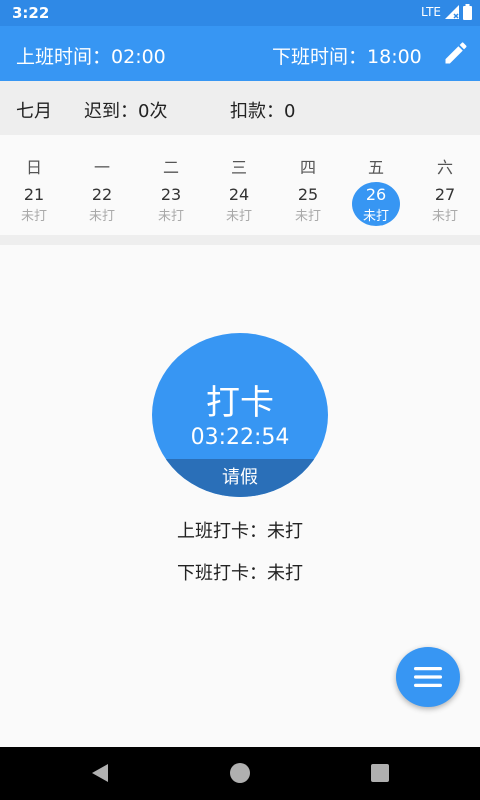  I want to click on menu-fab, so click(428, 677).